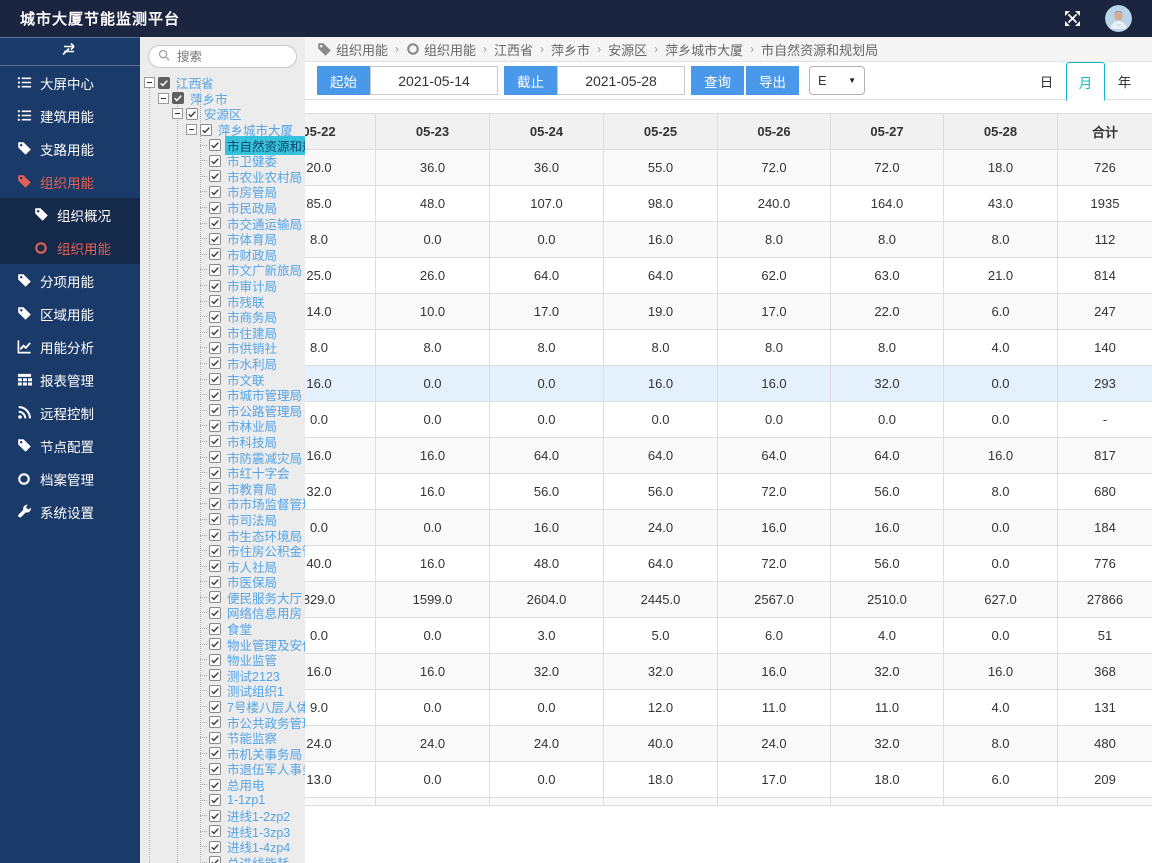 Image resolution: width=1152 pixels, height=863 pixels. Describe the element at coordinates (222, 301) in the screenshot. I see `tree-node: 市残联` at that location.